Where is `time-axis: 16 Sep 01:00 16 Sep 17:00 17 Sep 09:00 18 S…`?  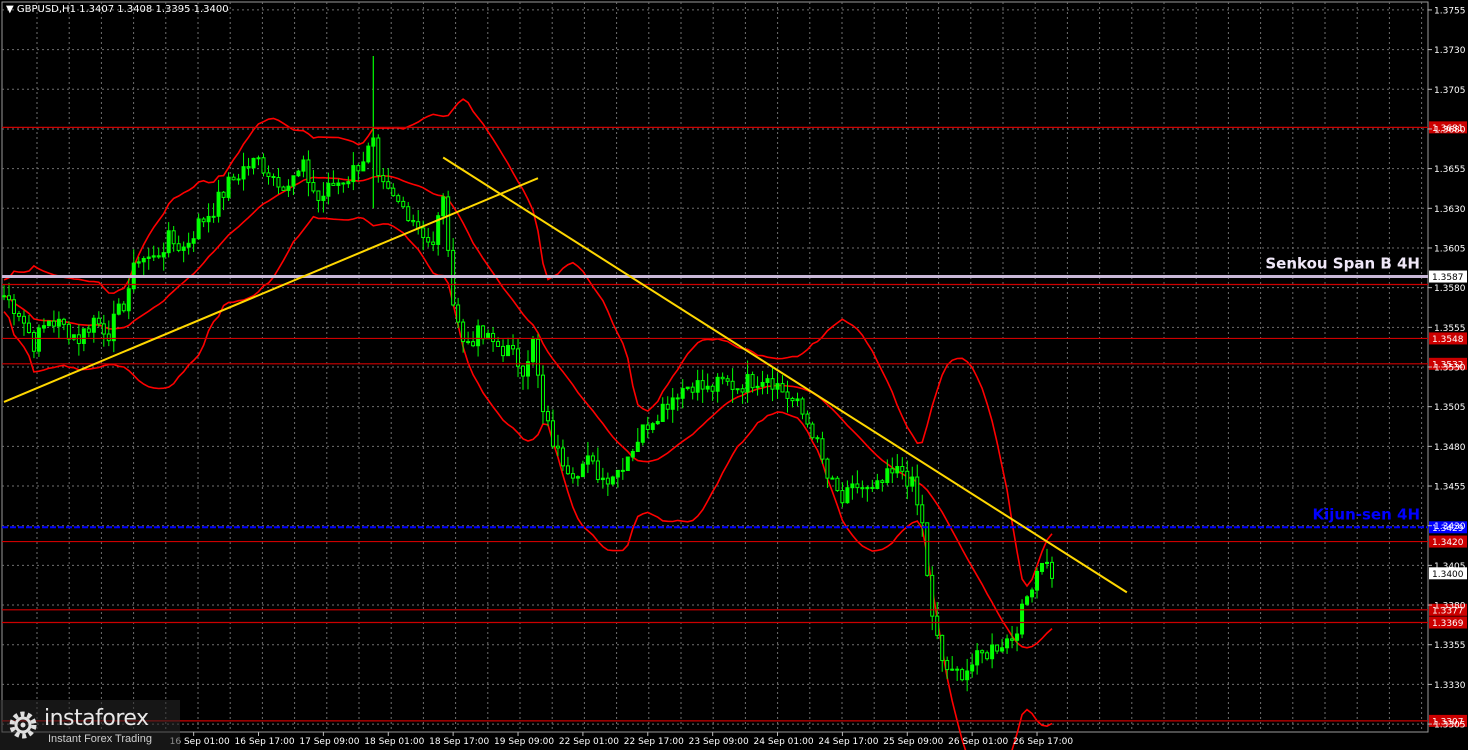
time-axis: 16 Sep 01:00 16 Sep 17:00 17 Sep 09:00 18 S… is located at coordinates (621, 739).